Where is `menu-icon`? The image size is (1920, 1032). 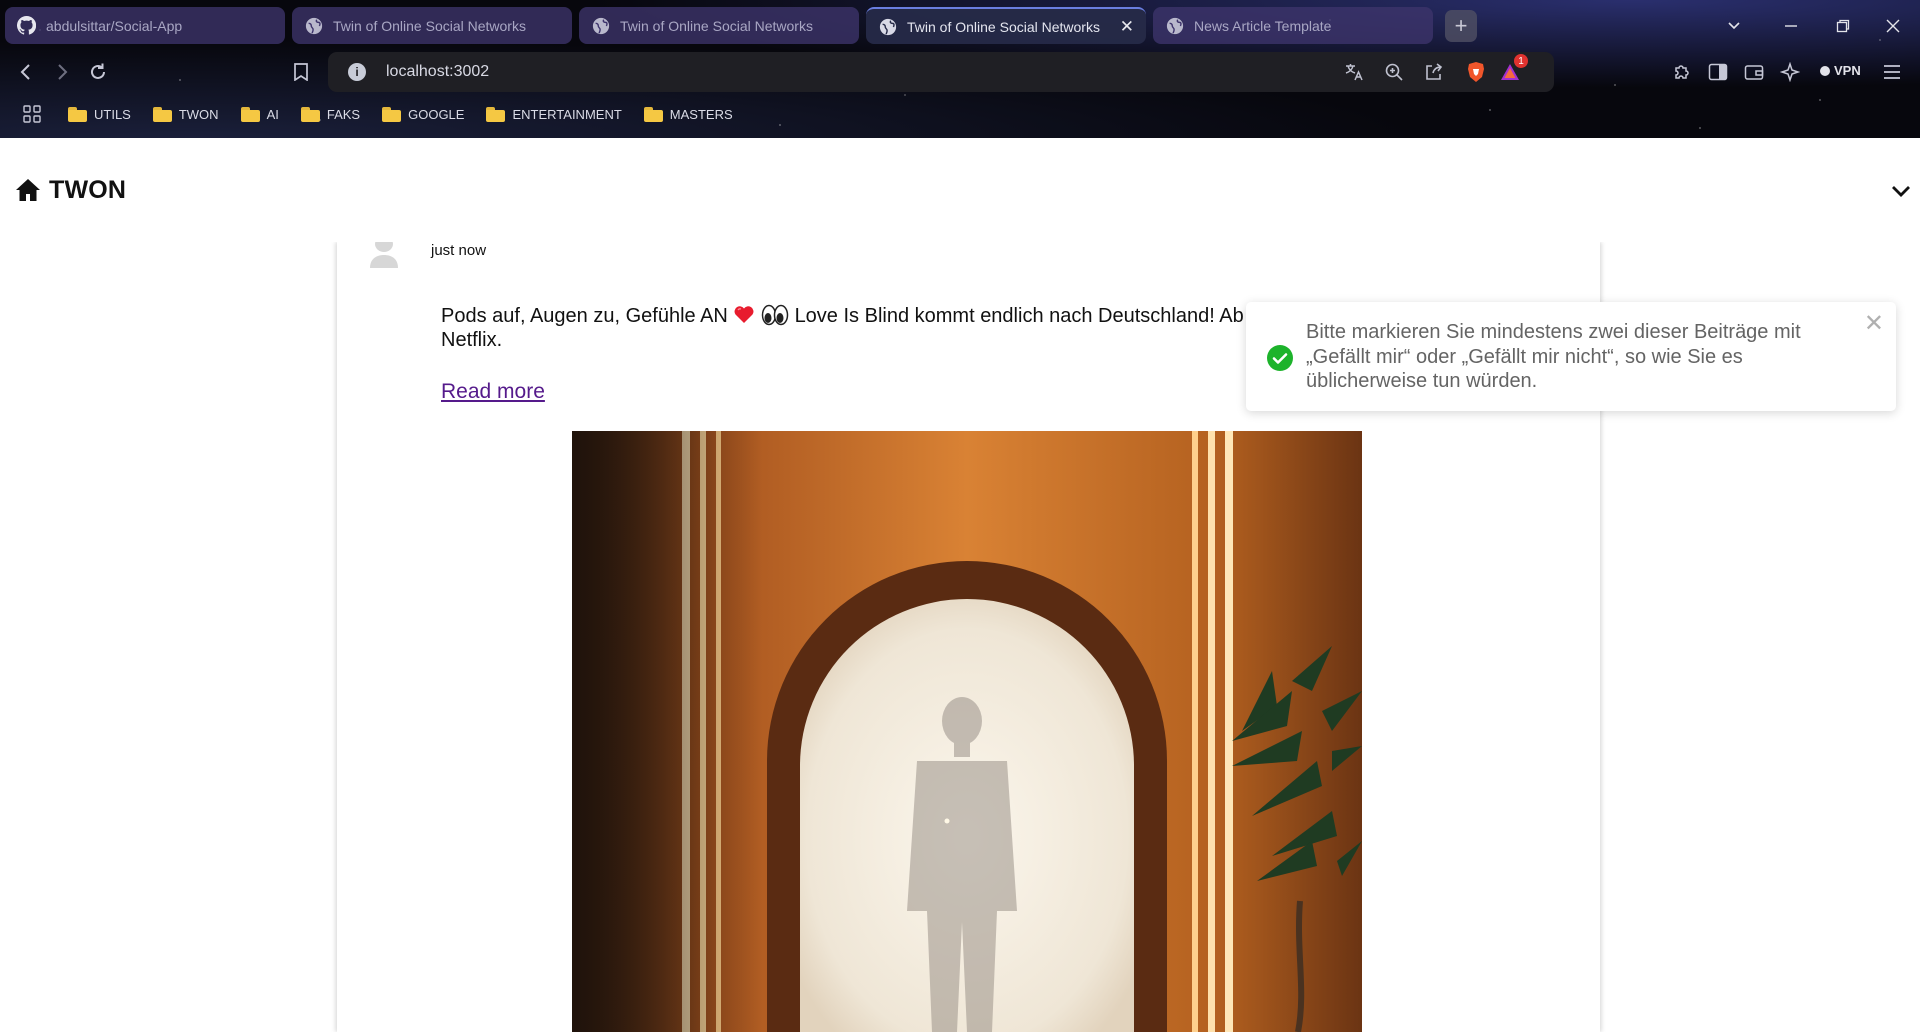 menu-icon is located at coordinates (1892, 72).